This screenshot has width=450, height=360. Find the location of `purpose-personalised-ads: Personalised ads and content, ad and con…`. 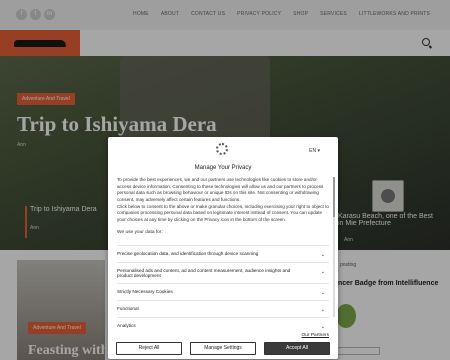

purpose-personalised-ads: Personalised ads and content, ad and con… is located at coordinates (223, 270).